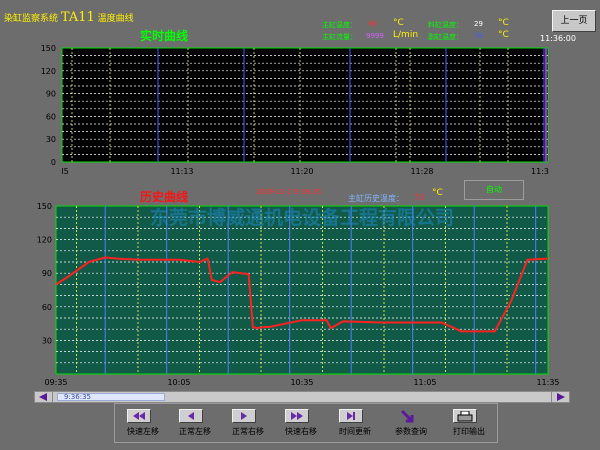 The width and height of the screenshot is (600, 450). Describe the element at coordinates (47, 307) in the screenshot. I see `history-y-tick: 60` at that location.